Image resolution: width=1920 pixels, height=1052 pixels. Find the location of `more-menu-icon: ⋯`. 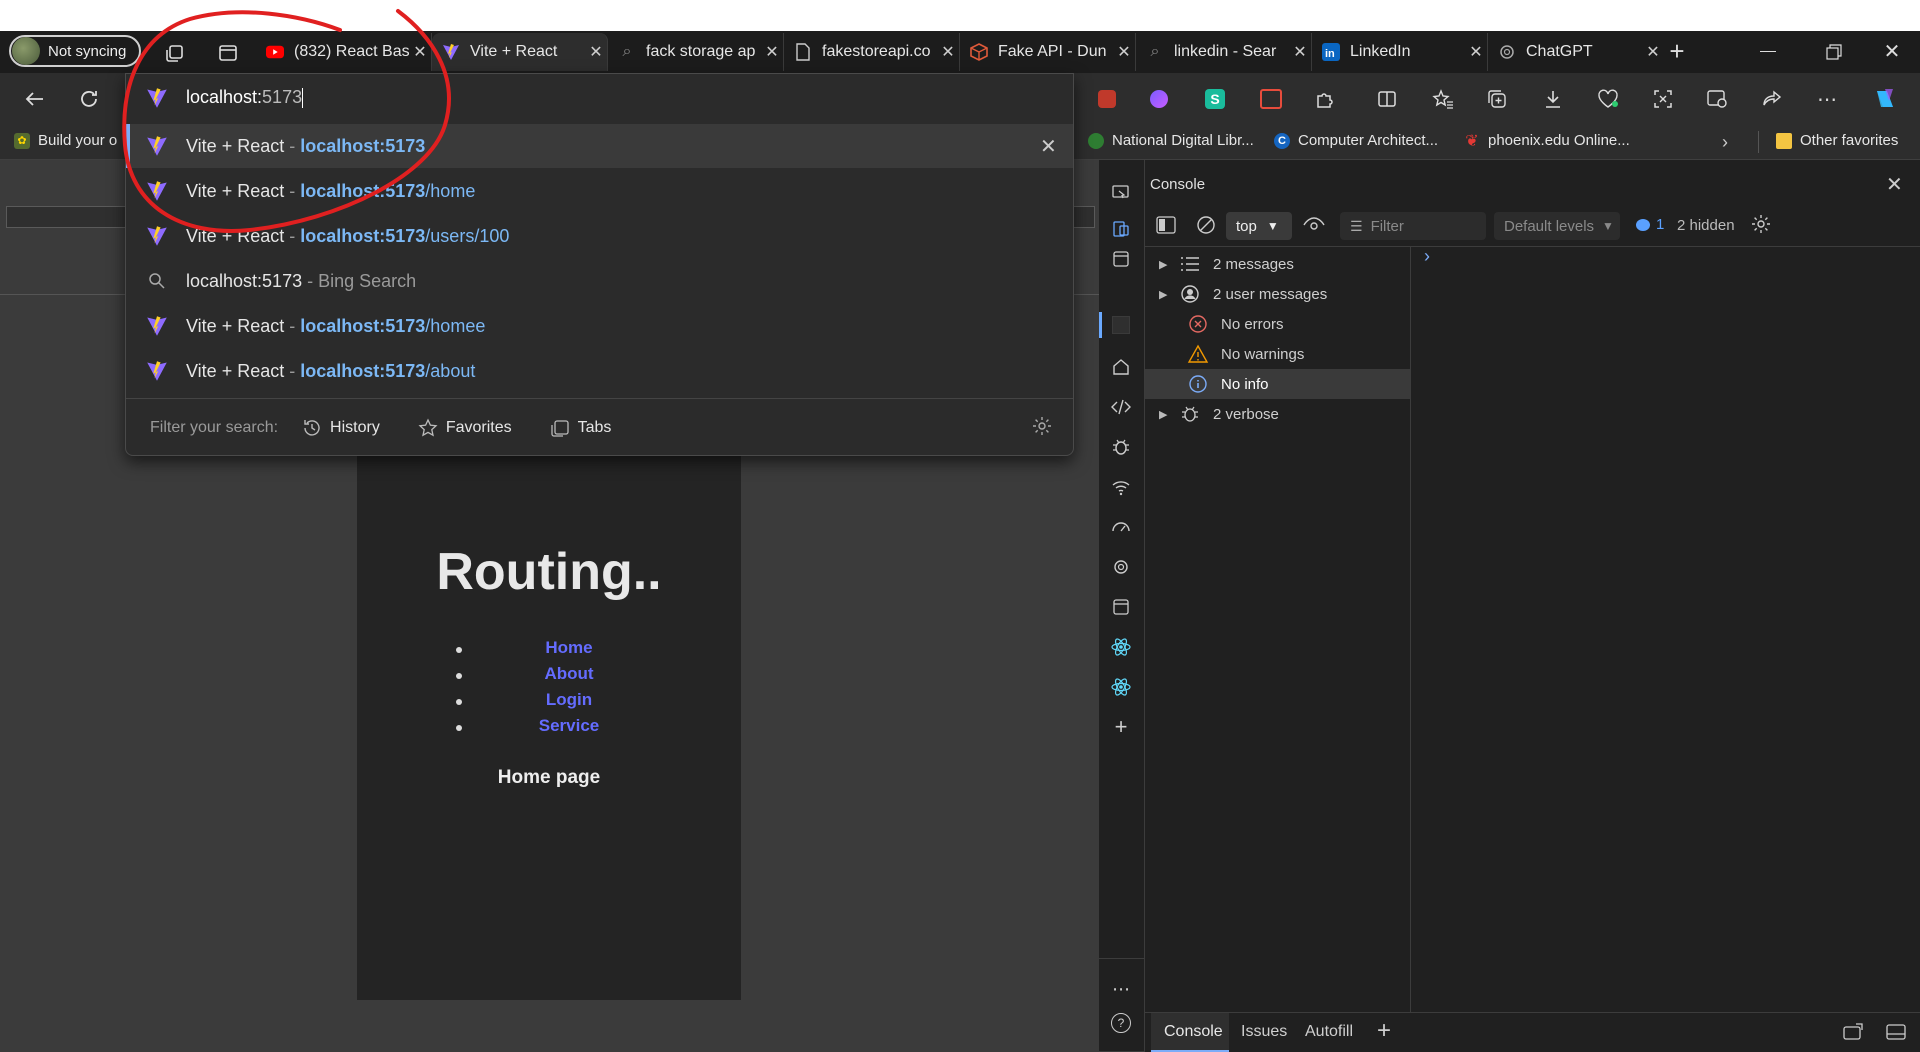

more-menu-icon: ⋯ is located at coordinates (1827, 99).